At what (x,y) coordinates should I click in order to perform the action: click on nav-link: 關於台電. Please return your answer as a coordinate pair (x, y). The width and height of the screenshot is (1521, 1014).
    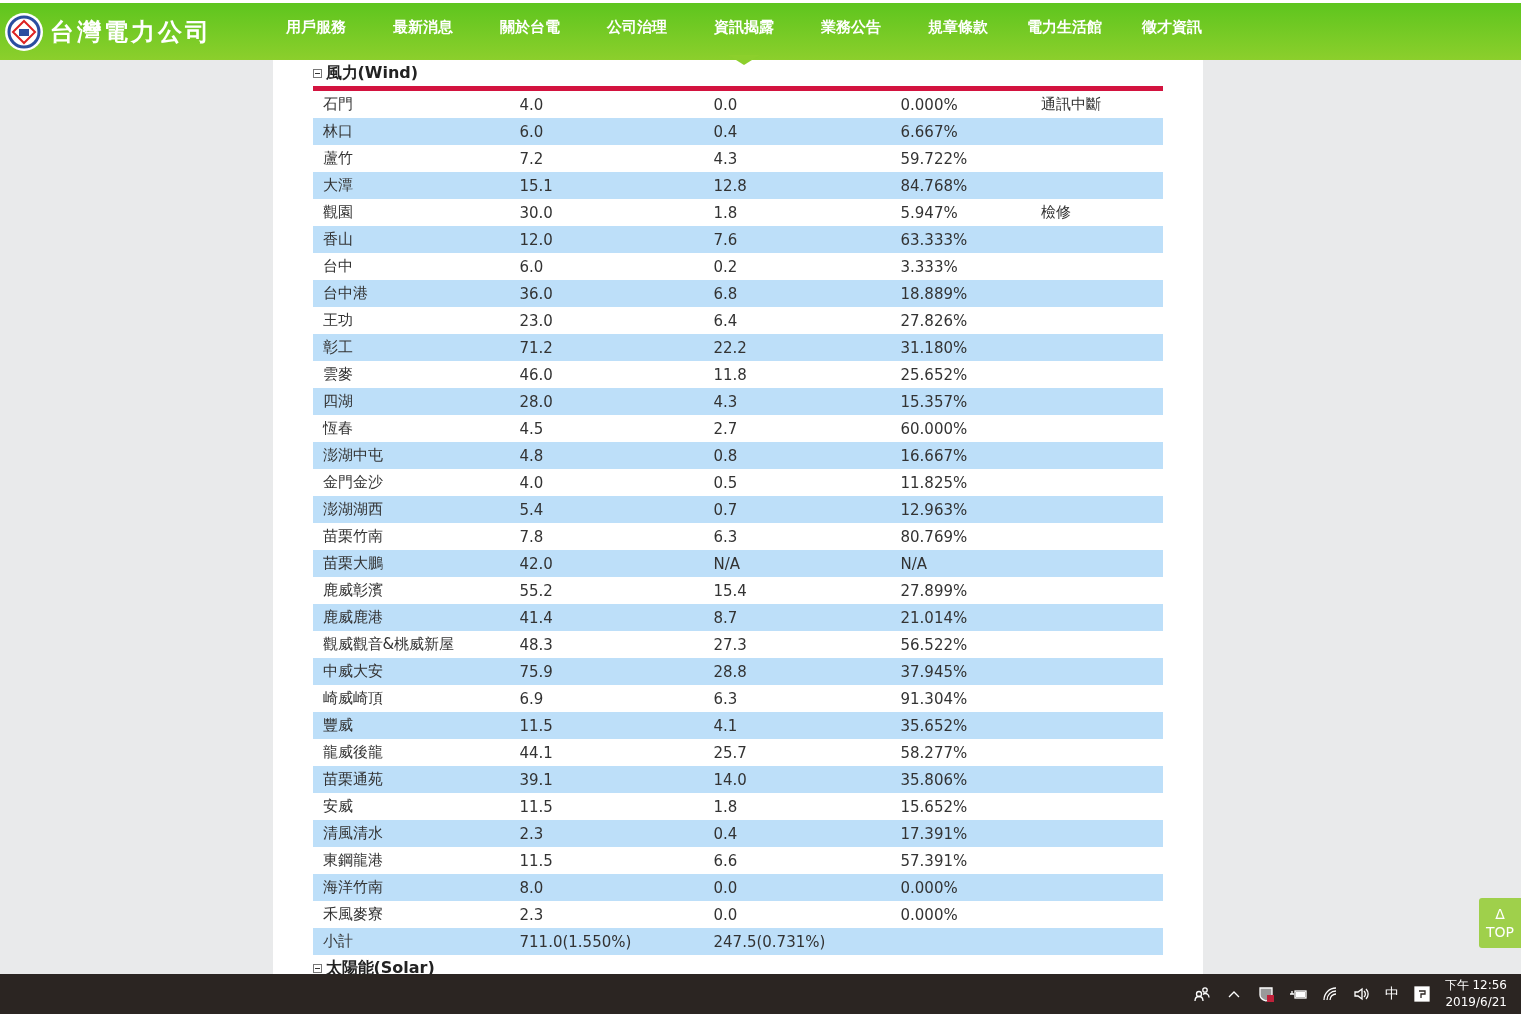
    Looking at the image, I should click on (529, 32).